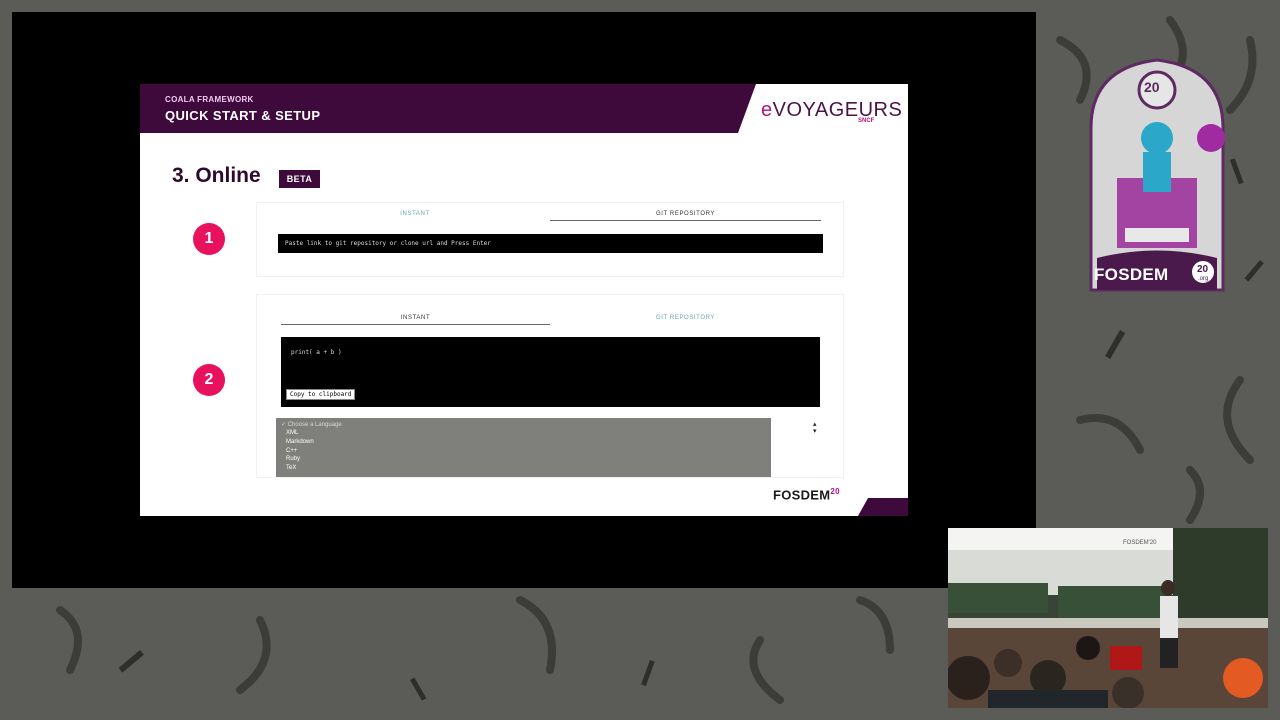 This screenshot has height=720, width=1280. I want to click on select-scroll-icon: ▴ ▾, so click(815, 428).